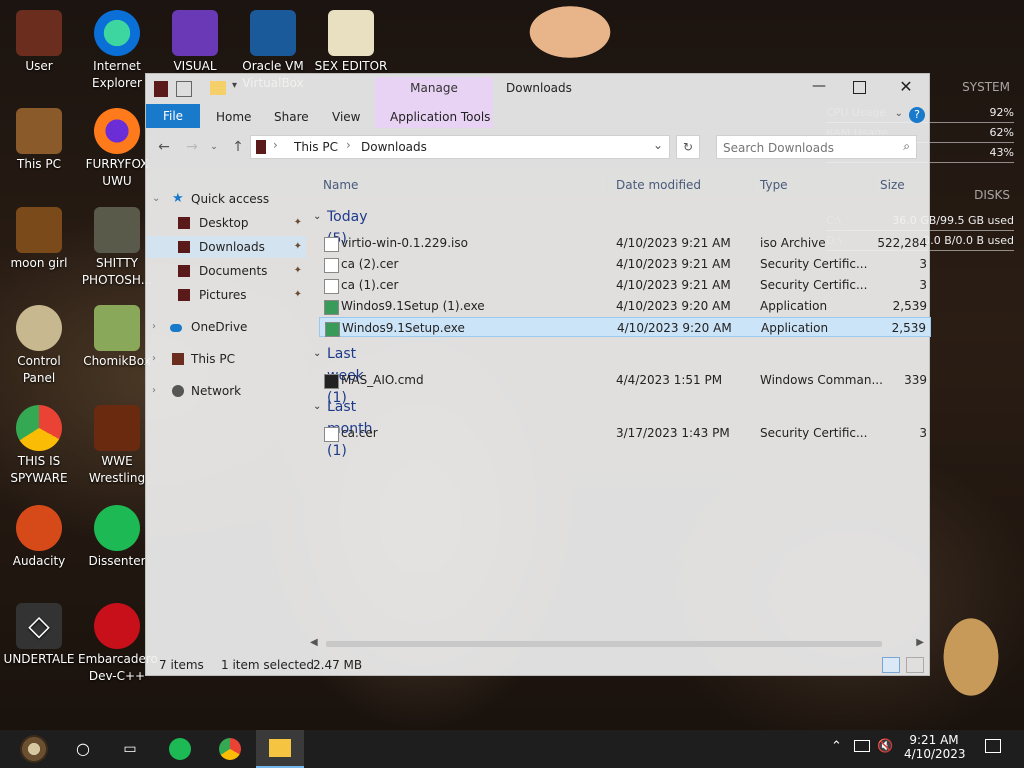  I want to click on title-bar: ▾ Downloads — ✕, so click(537, 89).